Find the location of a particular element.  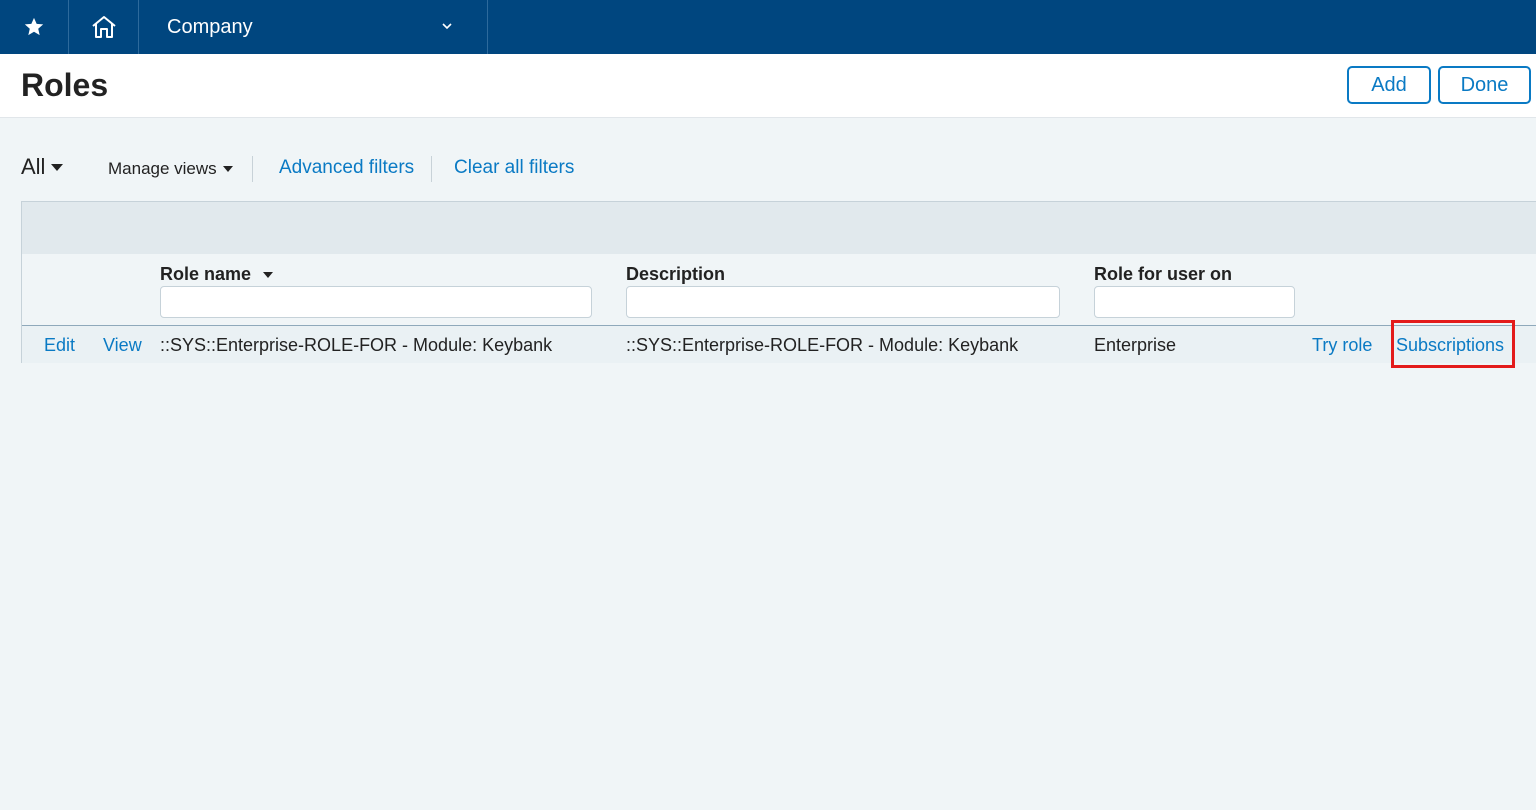

edit-link: Edit is located at coordinates (59, 345).